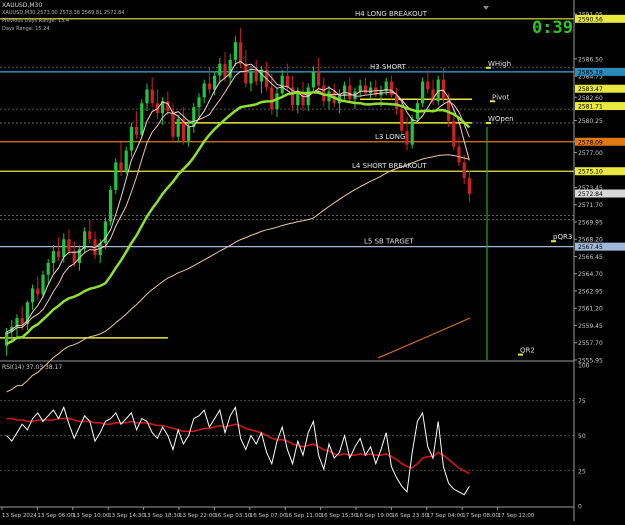 The height and width of the screenshot is (525, 625). Describe the element at coordinates (390, 137) in the screenshot. I see `level-label: L3 LONG` at that location.